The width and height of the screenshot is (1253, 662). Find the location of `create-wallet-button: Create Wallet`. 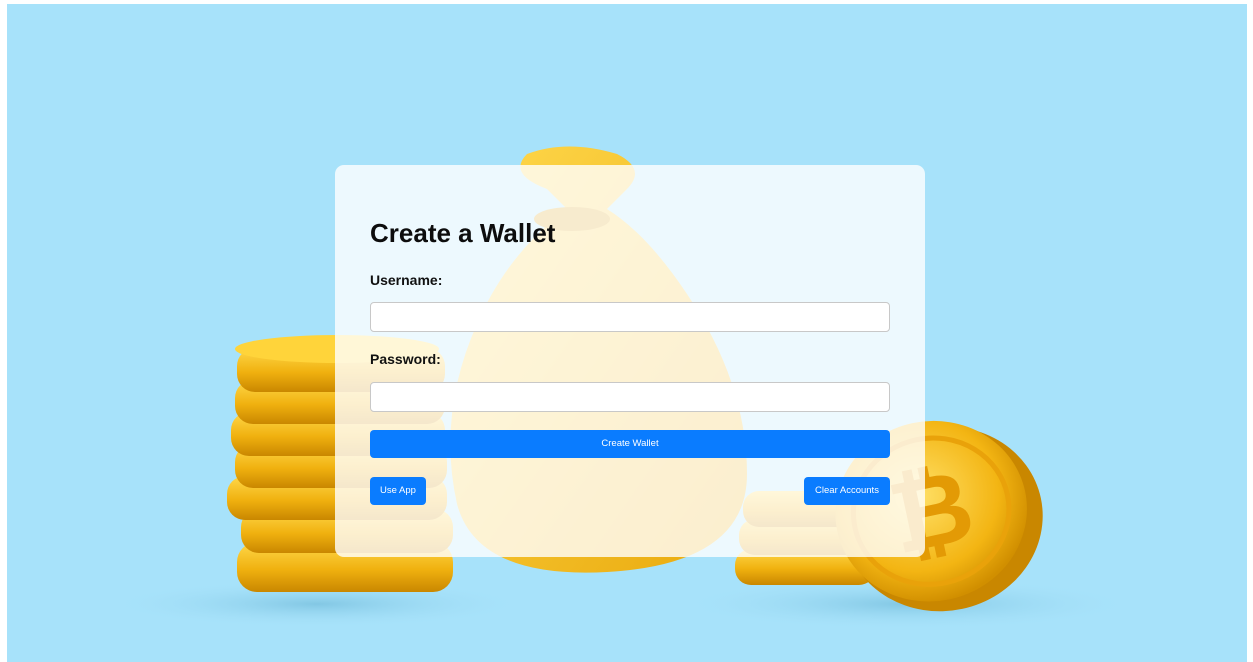

create-wallet-button: Create Wallet is located at coordinates (630, 444).